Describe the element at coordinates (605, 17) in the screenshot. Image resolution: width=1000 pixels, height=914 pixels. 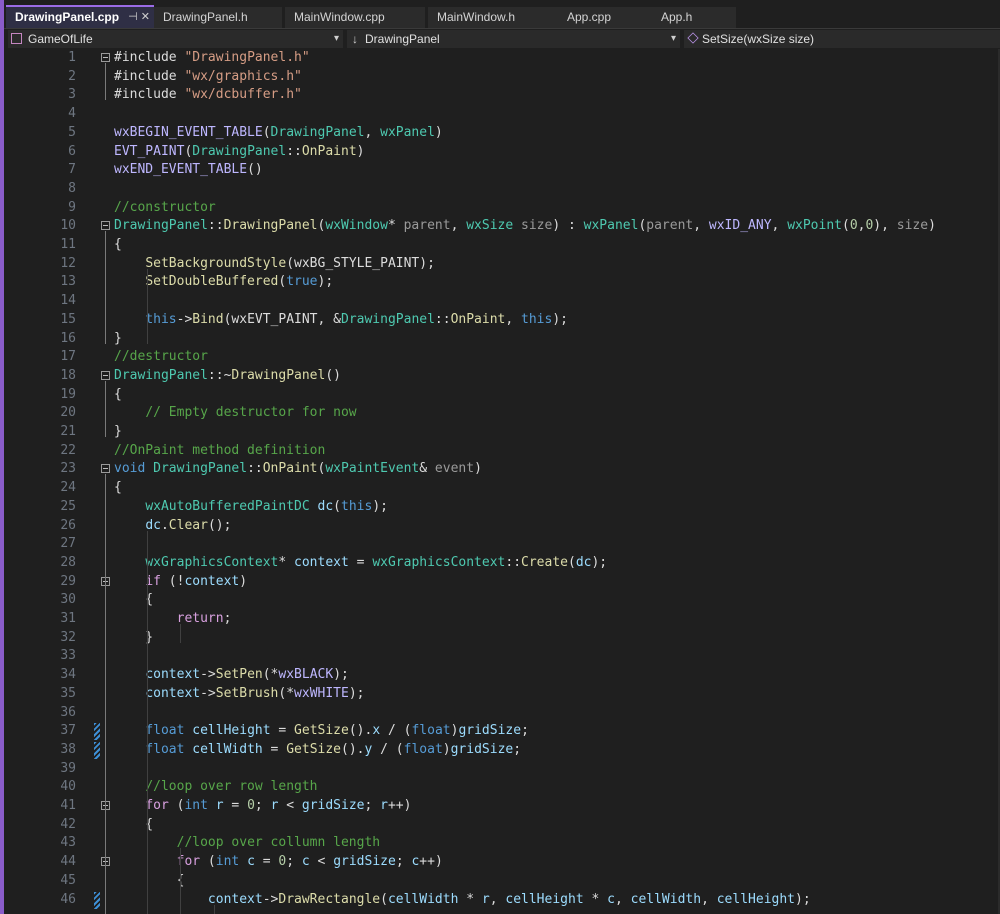
I see `tab-app-cpp: App.cpp` at that location.